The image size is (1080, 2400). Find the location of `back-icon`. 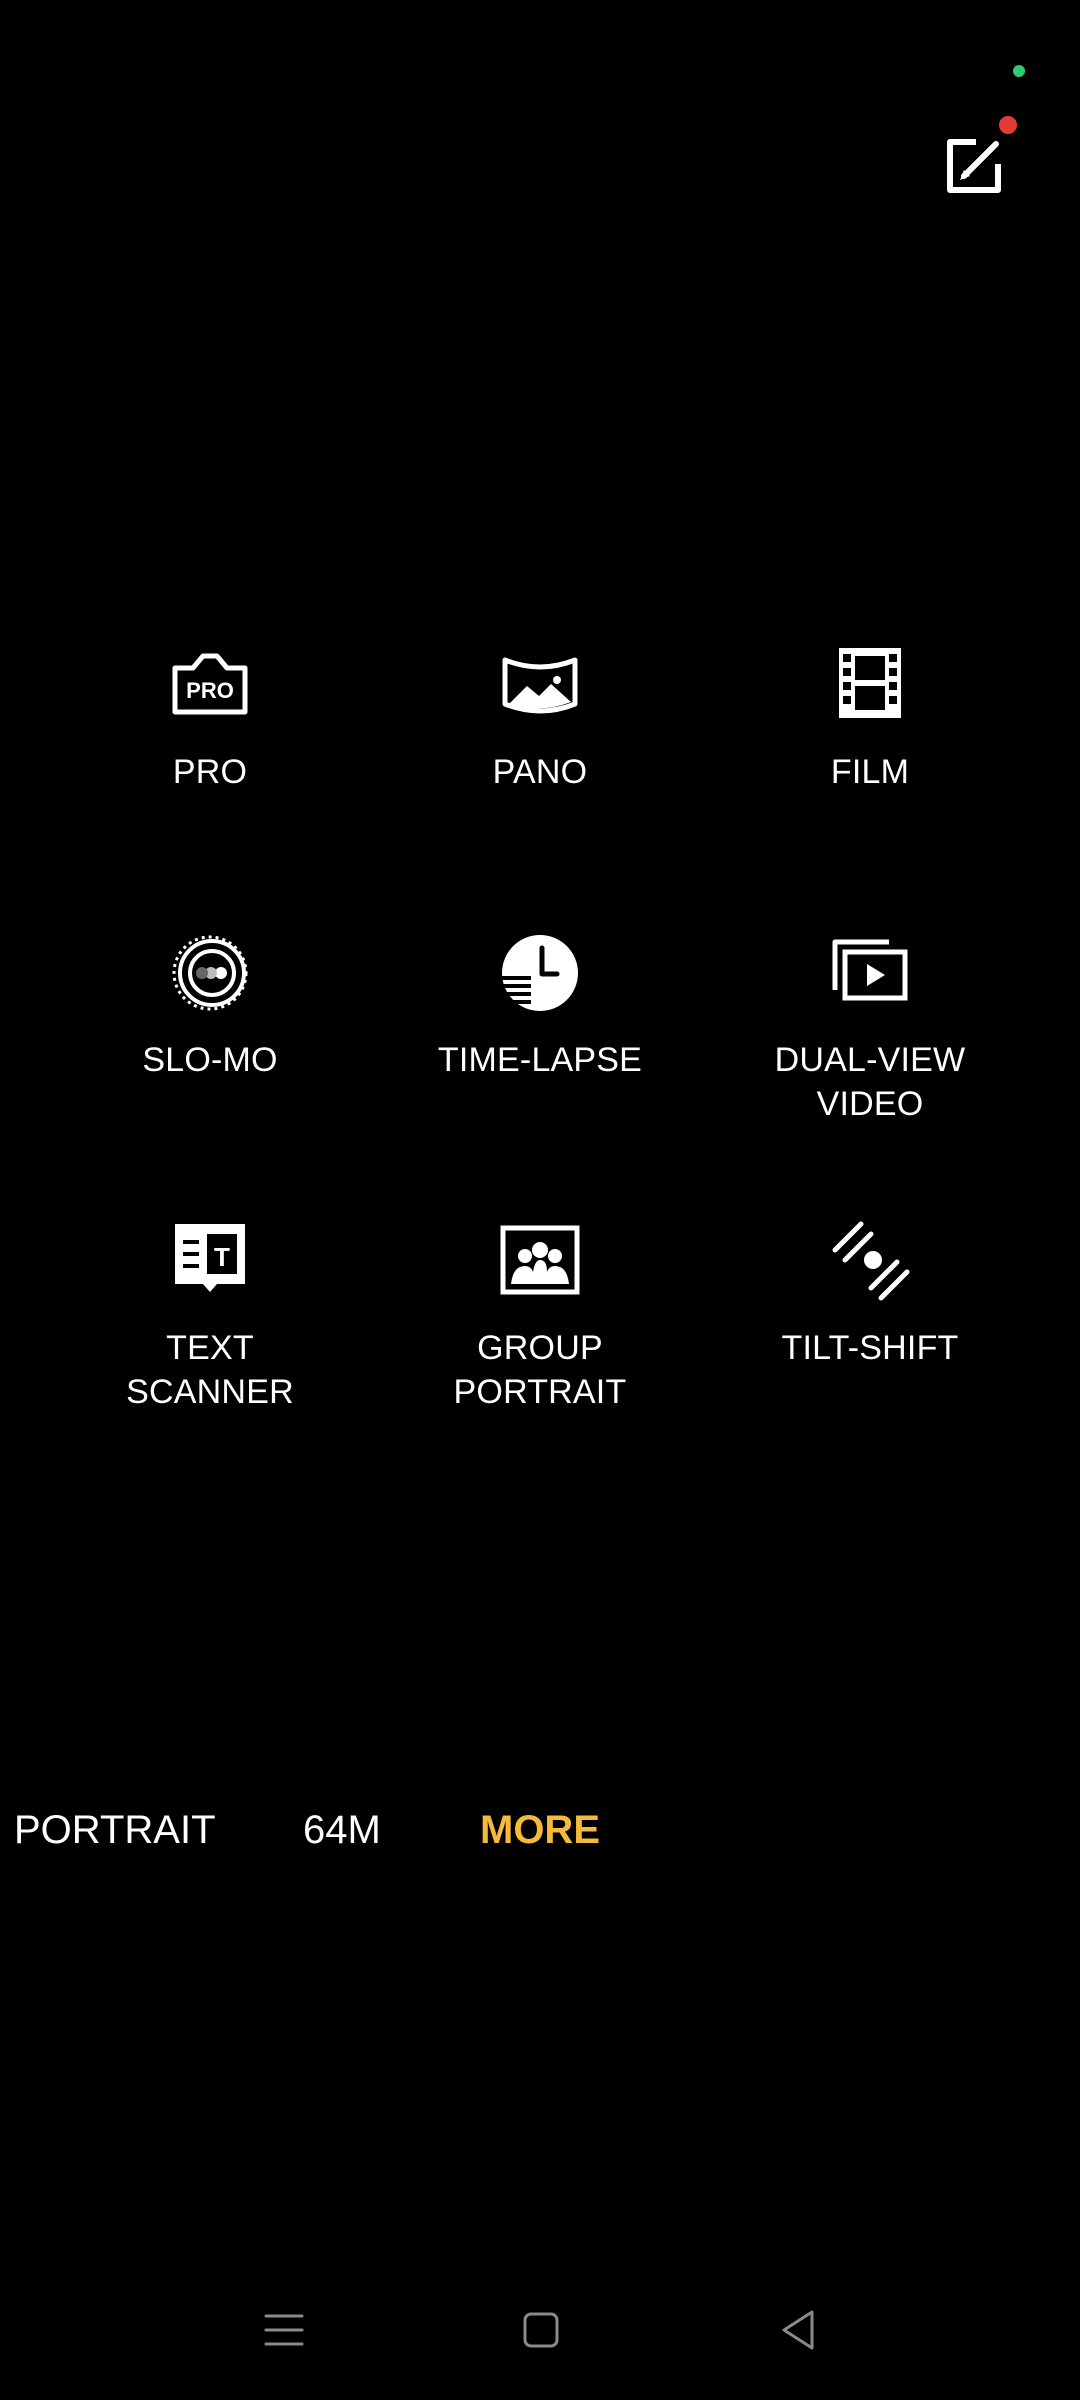

back-icon is located at coordinates (798, 2330).